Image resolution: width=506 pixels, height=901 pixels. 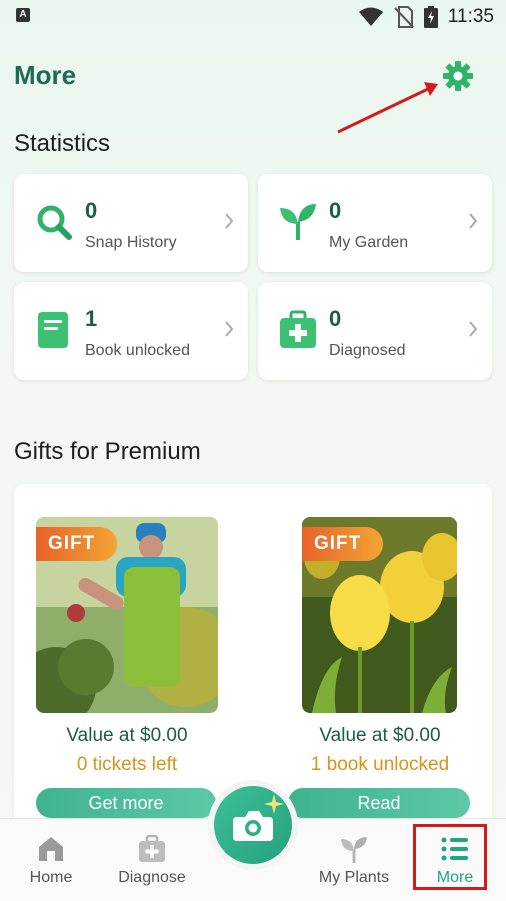 I want to click on annotation-highlight-box, so click(x=450, y=857).